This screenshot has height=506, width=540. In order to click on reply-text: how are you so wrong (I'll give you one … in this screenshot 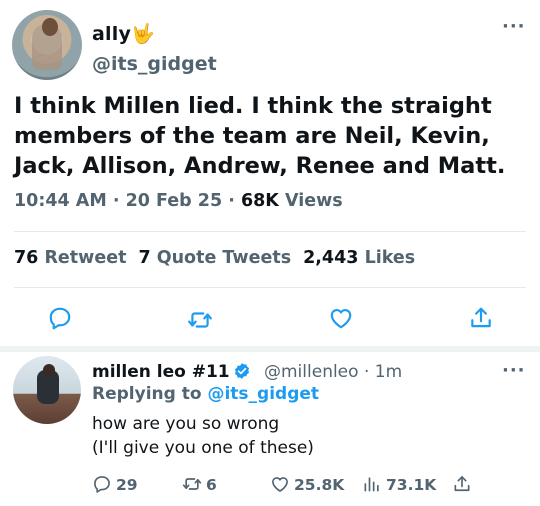, I will do `click(203, 436)`.